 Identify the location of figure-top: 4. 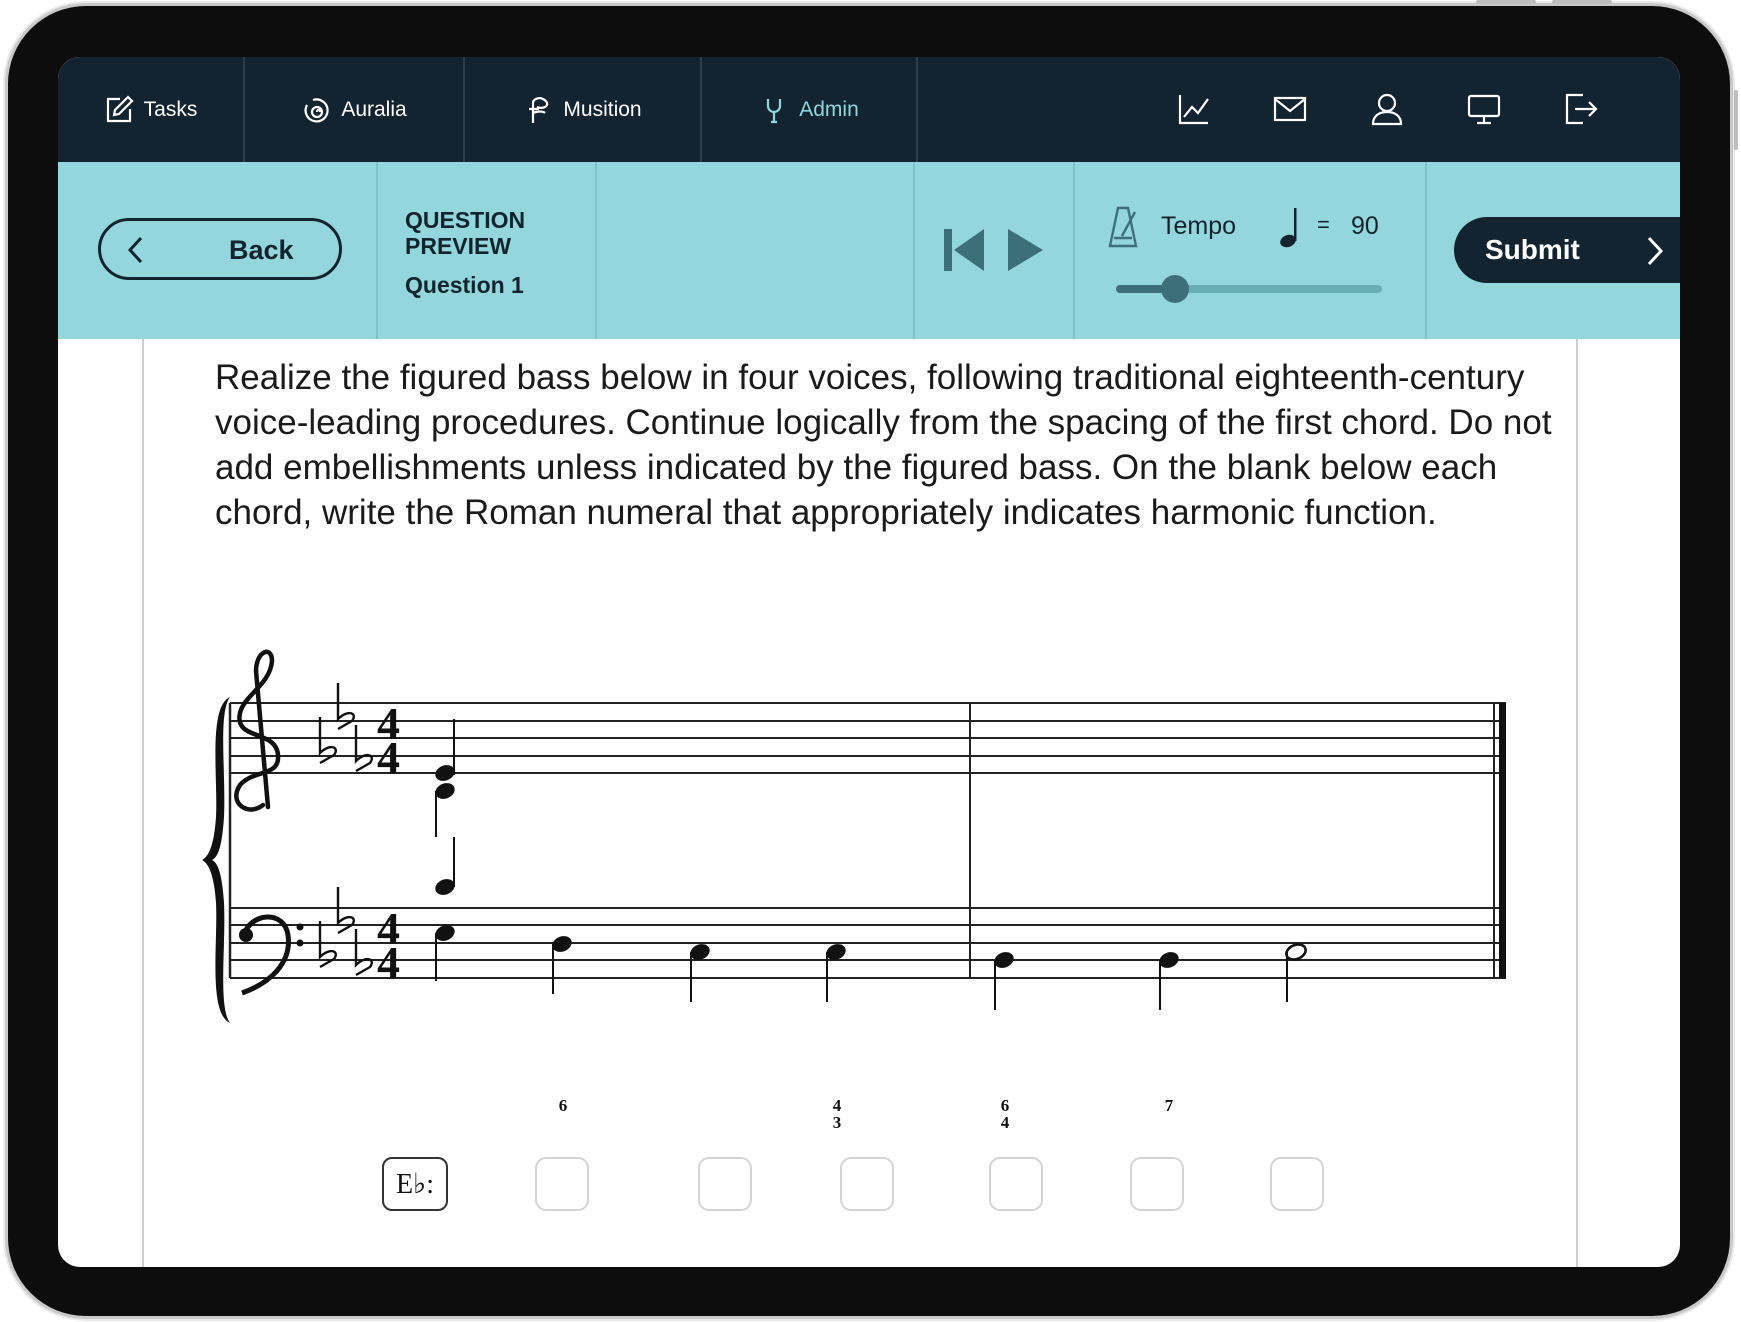
(837, 1105).